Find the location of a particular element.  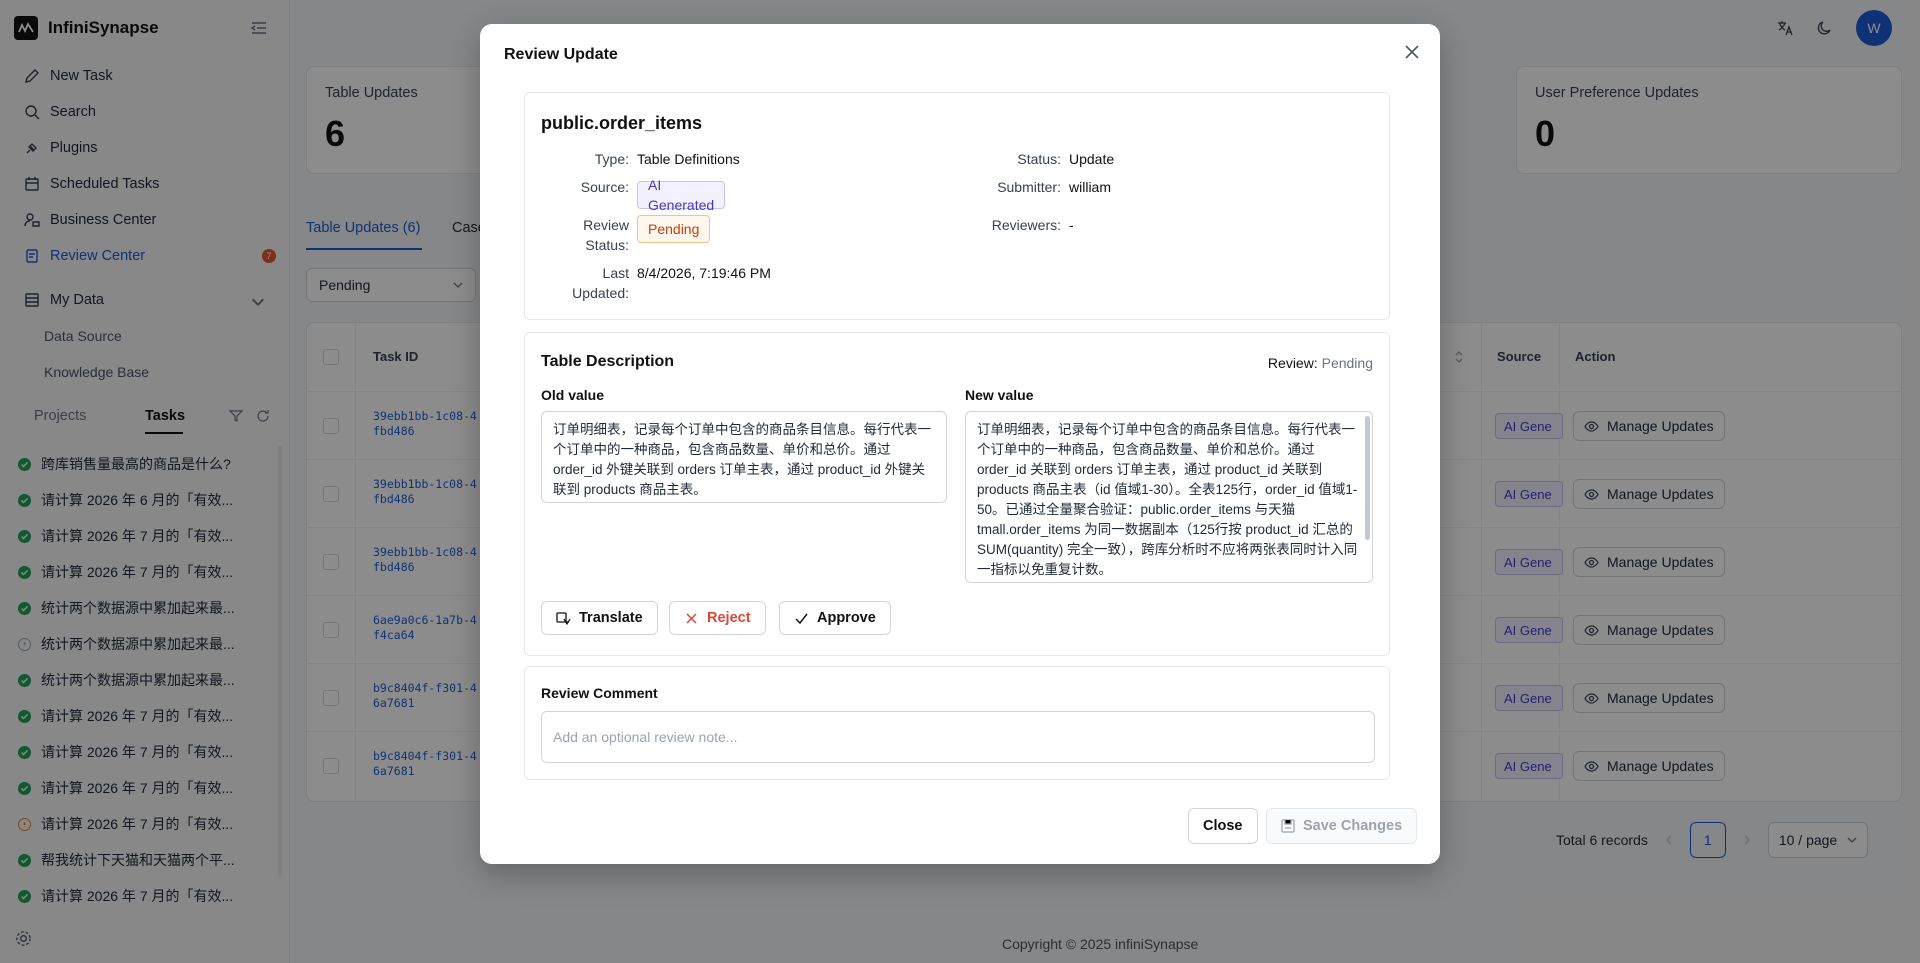

field-label: Source: is located at coordinates (604, 187).